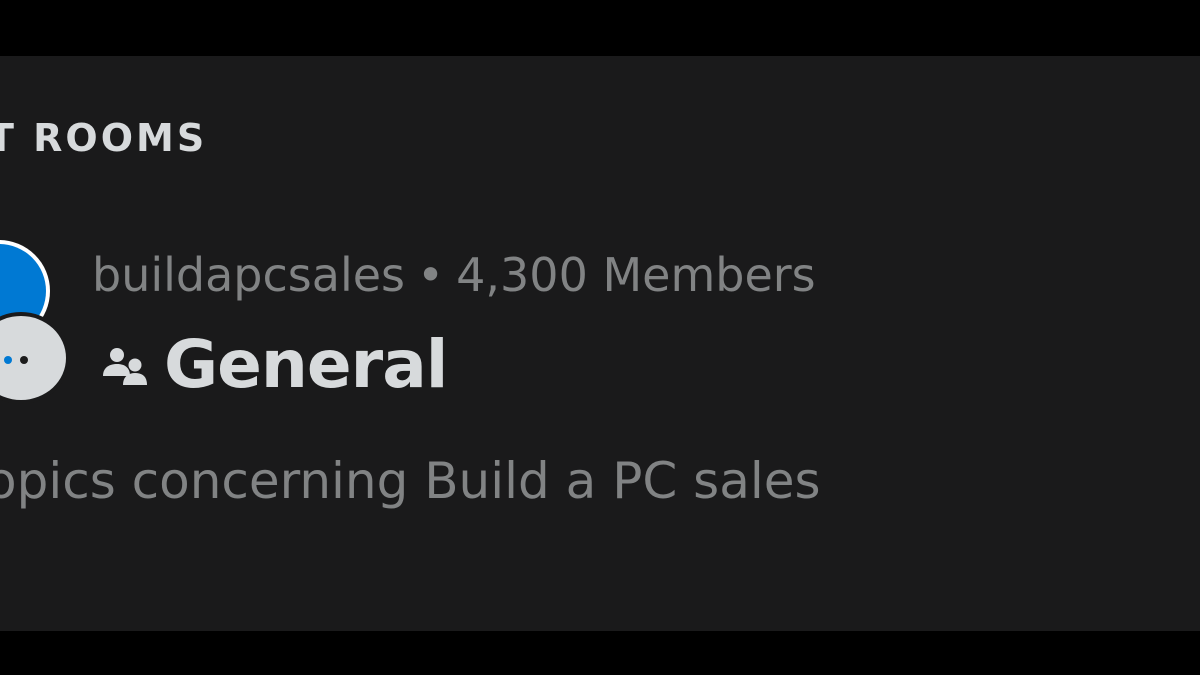  What do you see at coordinates (636, 275) in the screenshot?
I see `member-count: 4,300 Members` at bounding box center [636, 275].